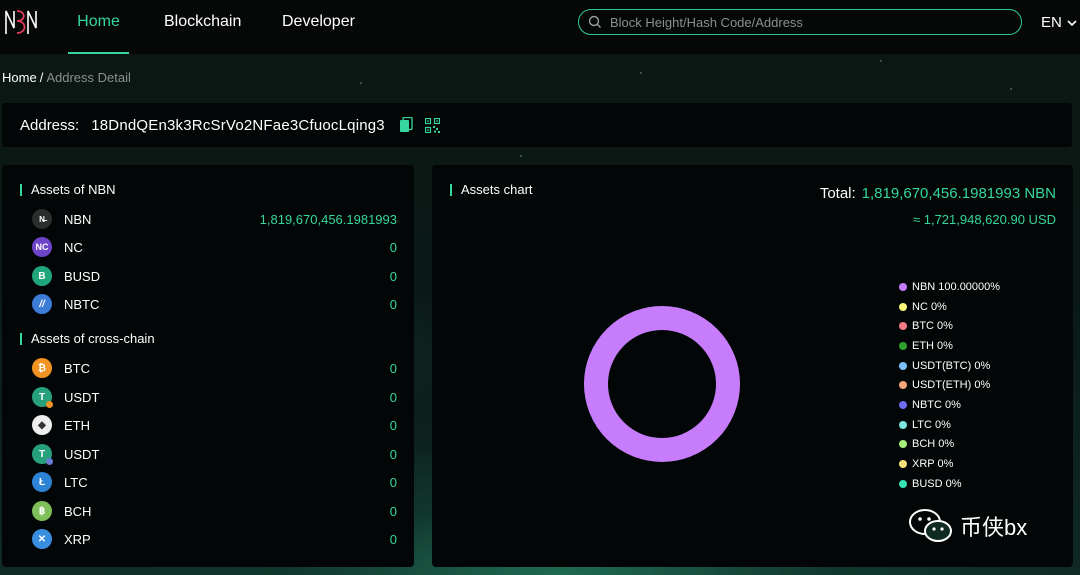  What do you see at coordinates (406, 125) in the screenshot?
I see `copy-icon` at bounding box center [406, 125].